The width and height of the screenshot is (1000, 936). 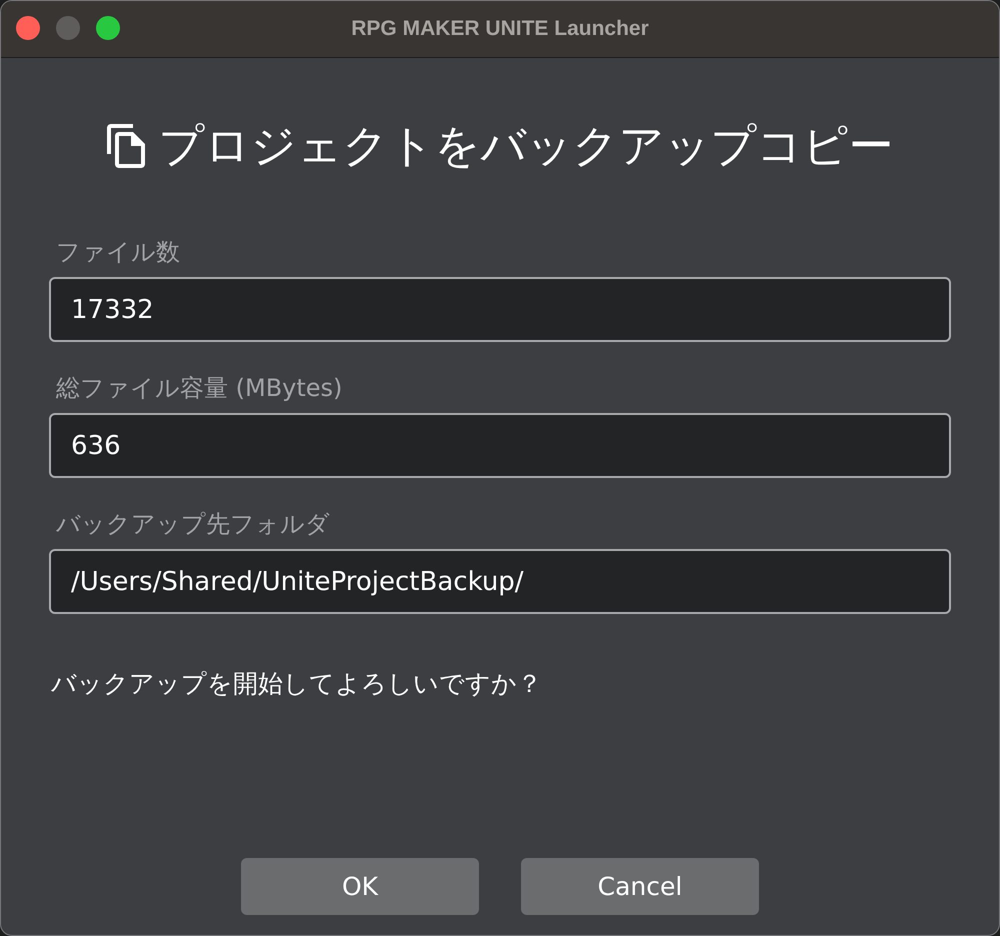 What do you see at coordinates (526, 146) in the screenshot?
I see `dialog-heading: プロジェクトをバックアップコピー` at bounding box center [526, 146].